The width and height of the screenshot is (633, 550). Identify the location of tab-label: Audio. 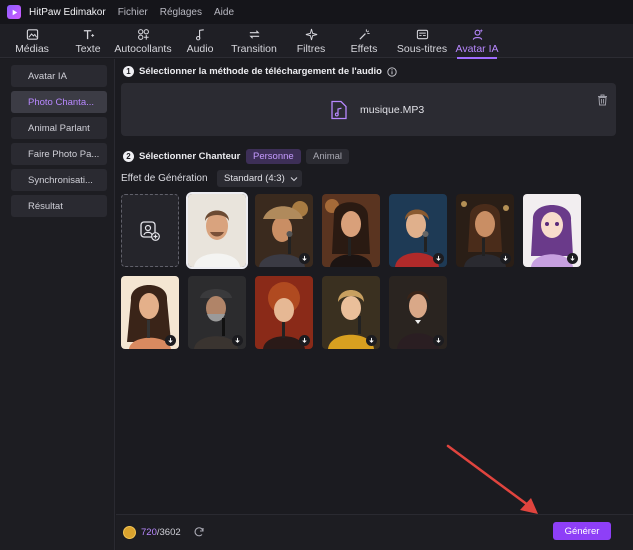
(200, 48).